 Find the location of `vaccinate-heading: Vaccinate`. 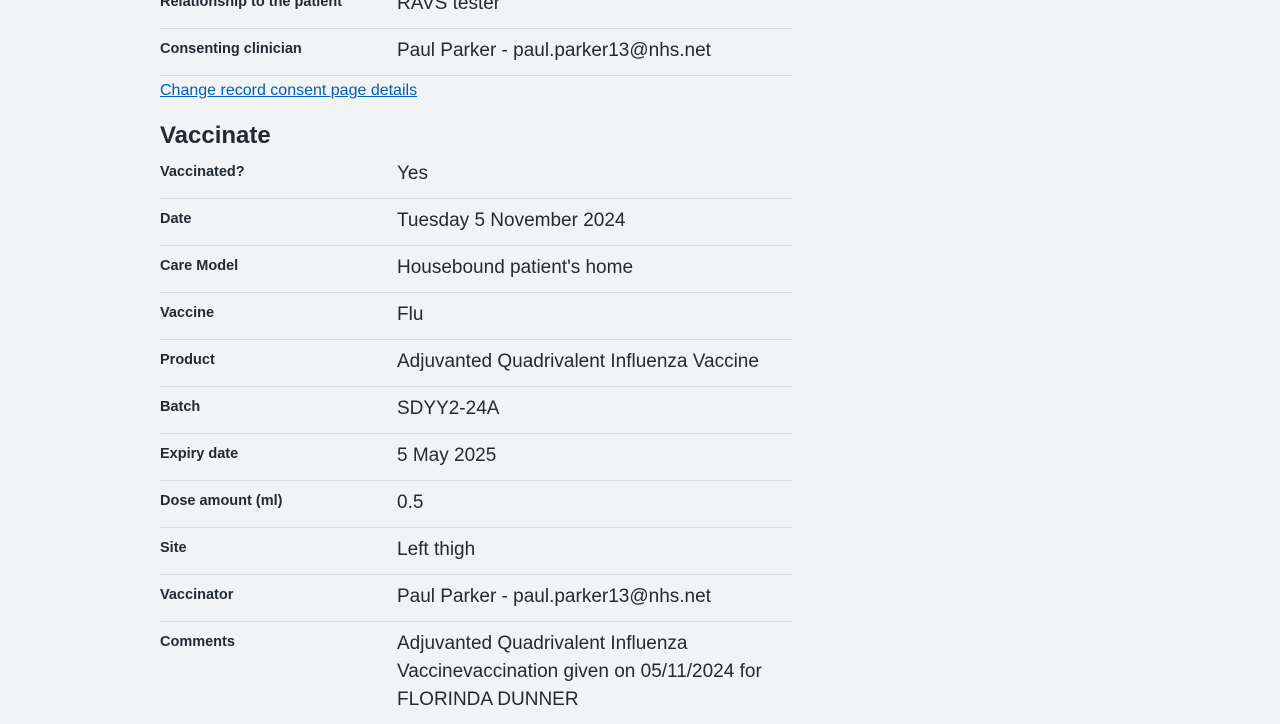

vaccinate-heading: Vaccinate is located at coordinates (215, 135).